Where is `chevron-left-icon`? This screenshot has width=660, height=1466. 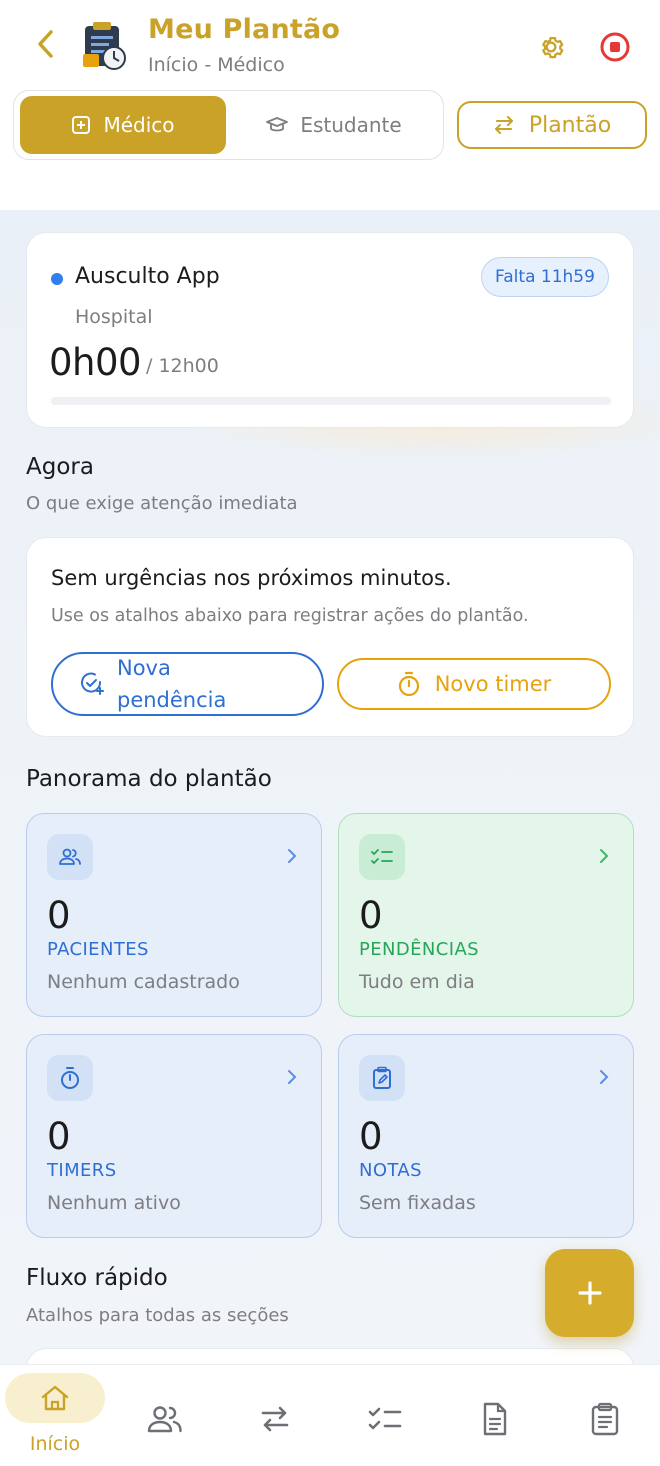 chevron-left-icon is located at coordinates (45, 44).